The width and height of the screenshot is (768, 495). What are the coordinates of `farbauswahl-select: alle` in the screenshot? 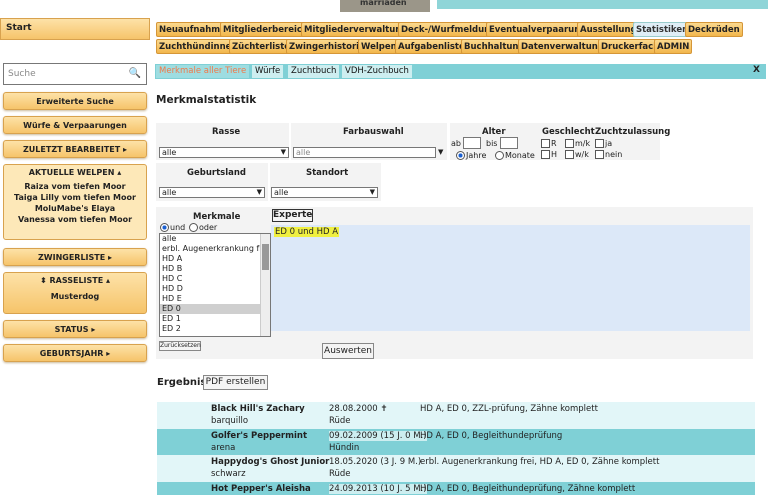 It's located at (364, 152).